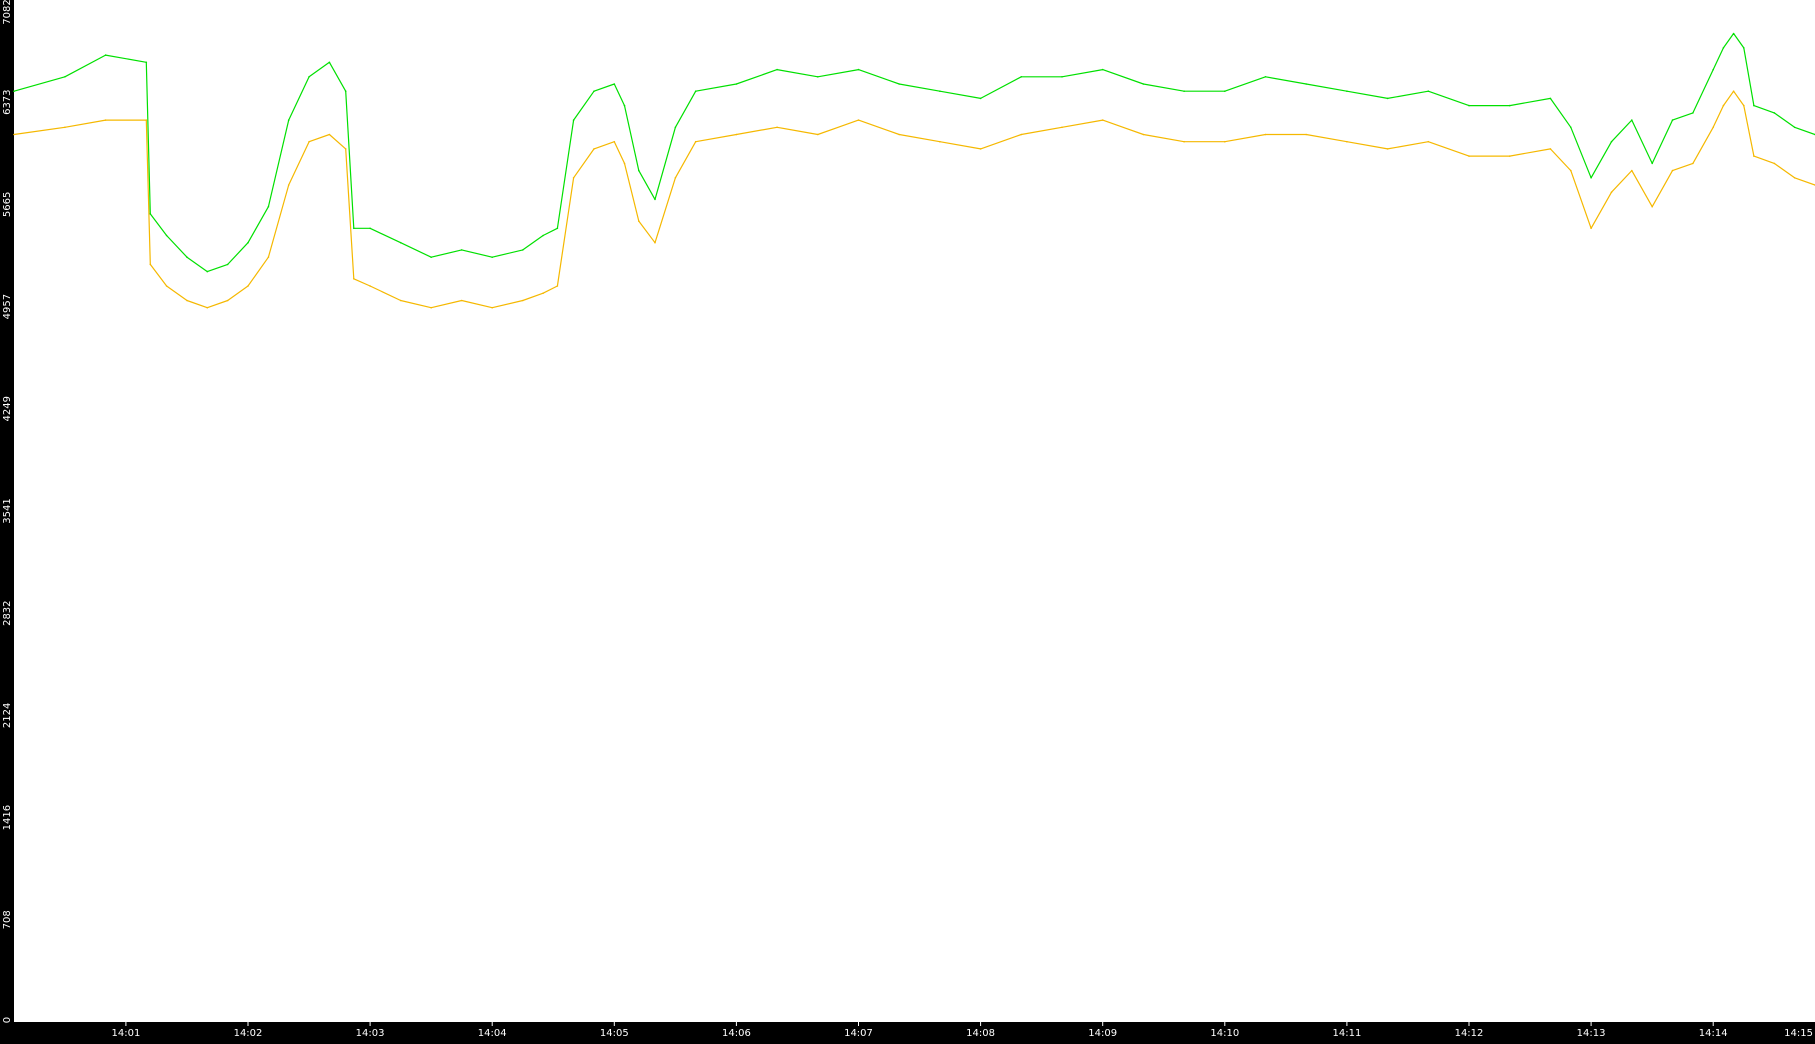 The image size is (1815, 1044). I want to click on y-tick-label: 5665, so click(7, 204).